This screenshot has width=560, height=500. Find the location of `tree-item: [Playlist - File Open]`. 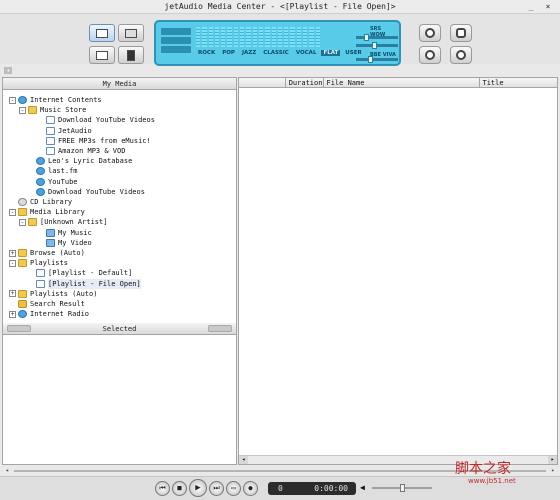

tree-item: [Playlist - File Open] is located at coordinates (84, 283).